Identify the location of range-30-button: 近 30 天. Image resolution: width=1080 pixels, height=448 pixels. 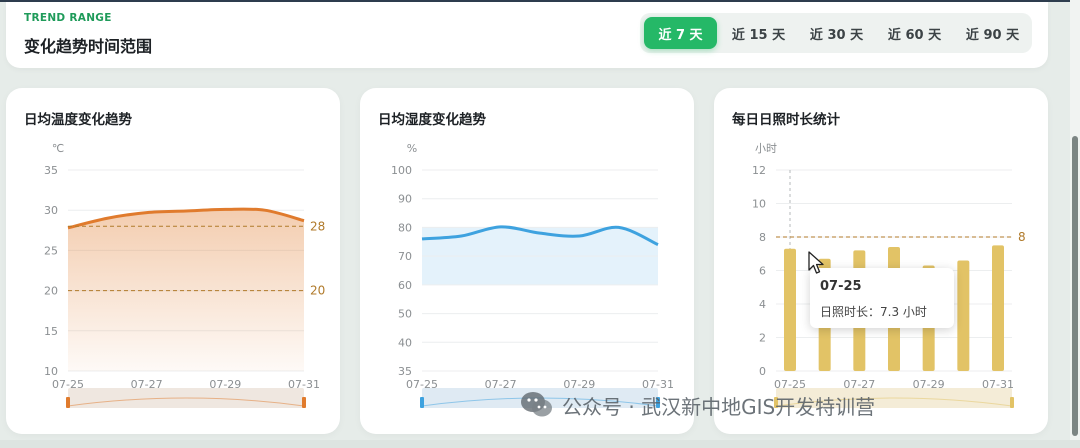
(836, 33).